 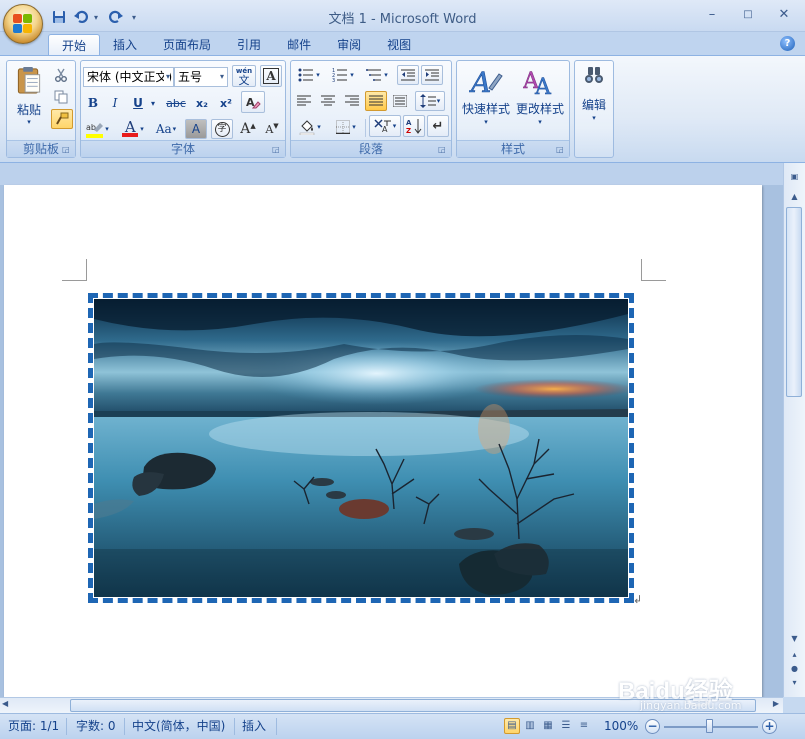 I want to click on borders-button: ▾, so click(x=346, y=127).